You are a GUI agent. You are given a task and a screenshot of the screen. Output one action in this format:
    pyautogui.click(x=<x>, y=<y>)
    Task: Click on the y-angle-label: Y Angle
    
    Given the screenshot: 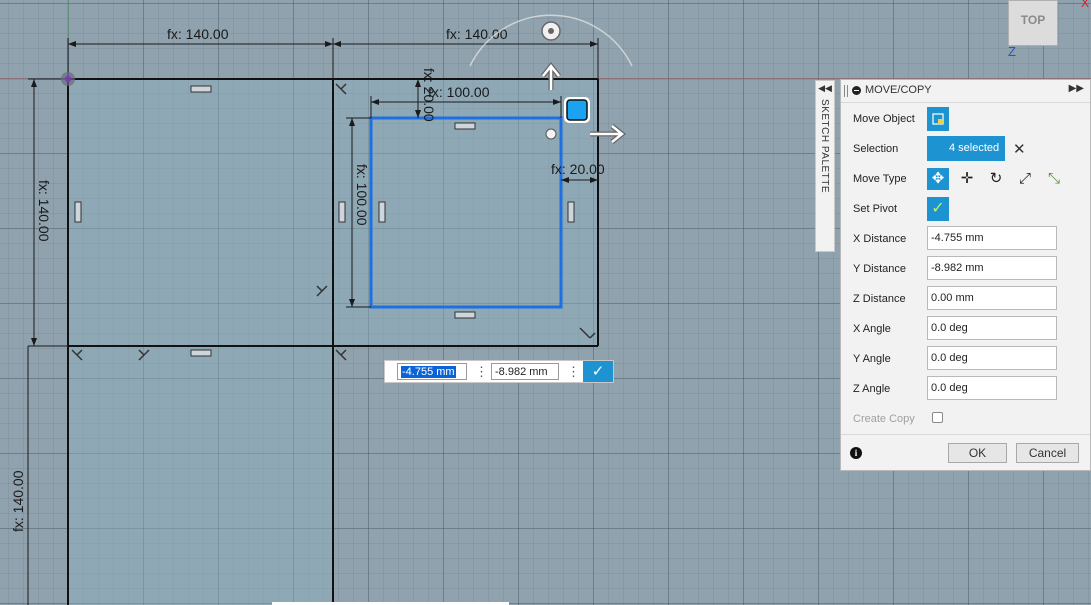 What is the action you would take?
    pyautogui.click(x=872, y=359)
    